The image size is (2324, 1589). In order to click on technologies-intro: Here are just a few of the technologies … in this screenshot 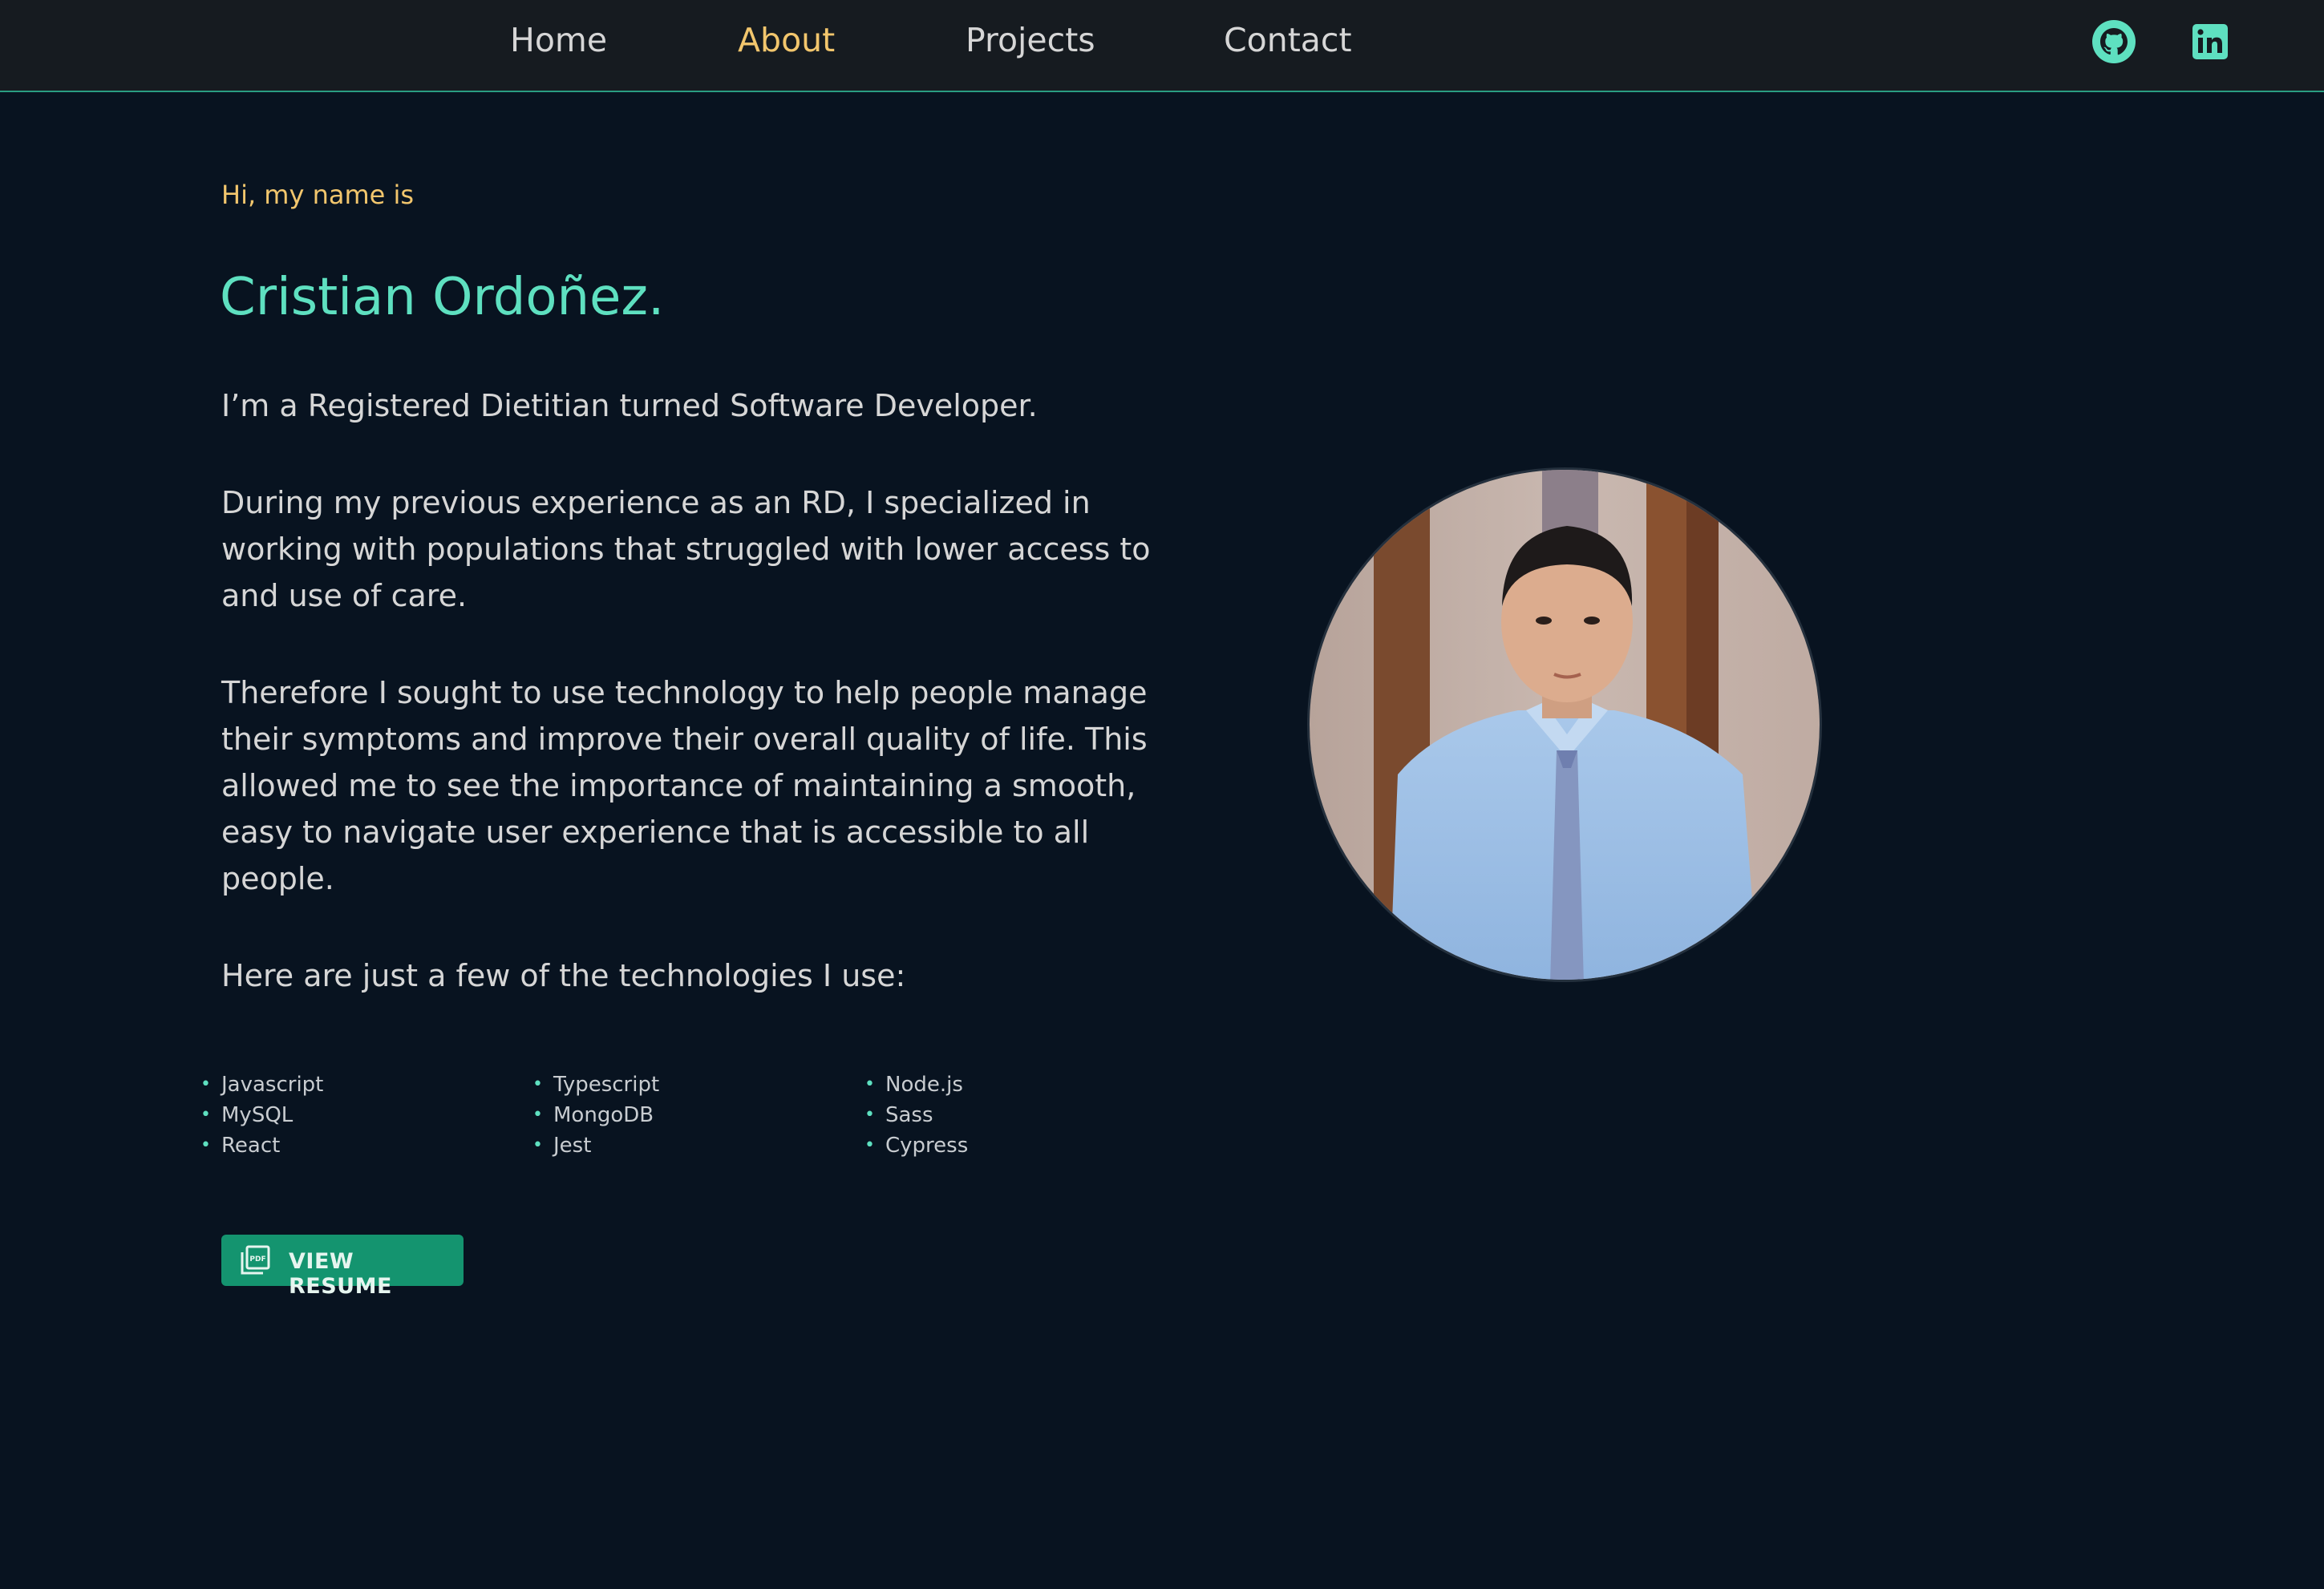, I will do `click(563, 975)`.